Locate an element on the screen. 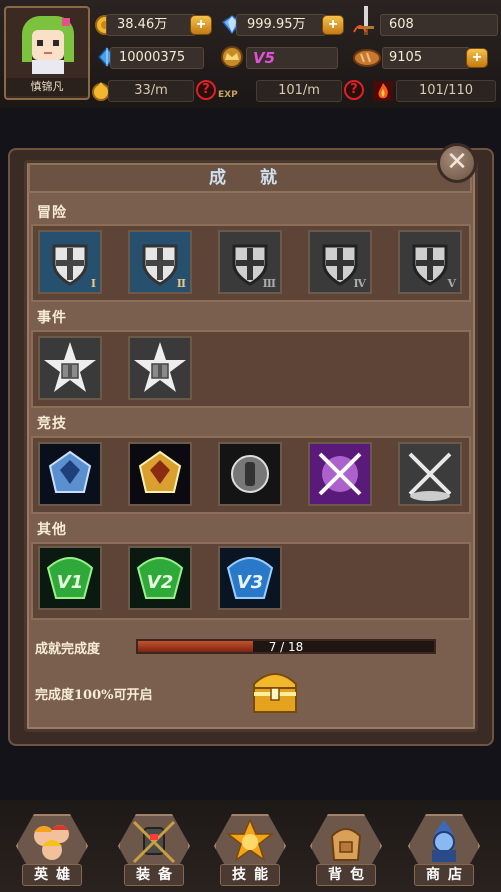 This screenshot has height=892, width=501. shop-icon is located at coordinates (444, 841).